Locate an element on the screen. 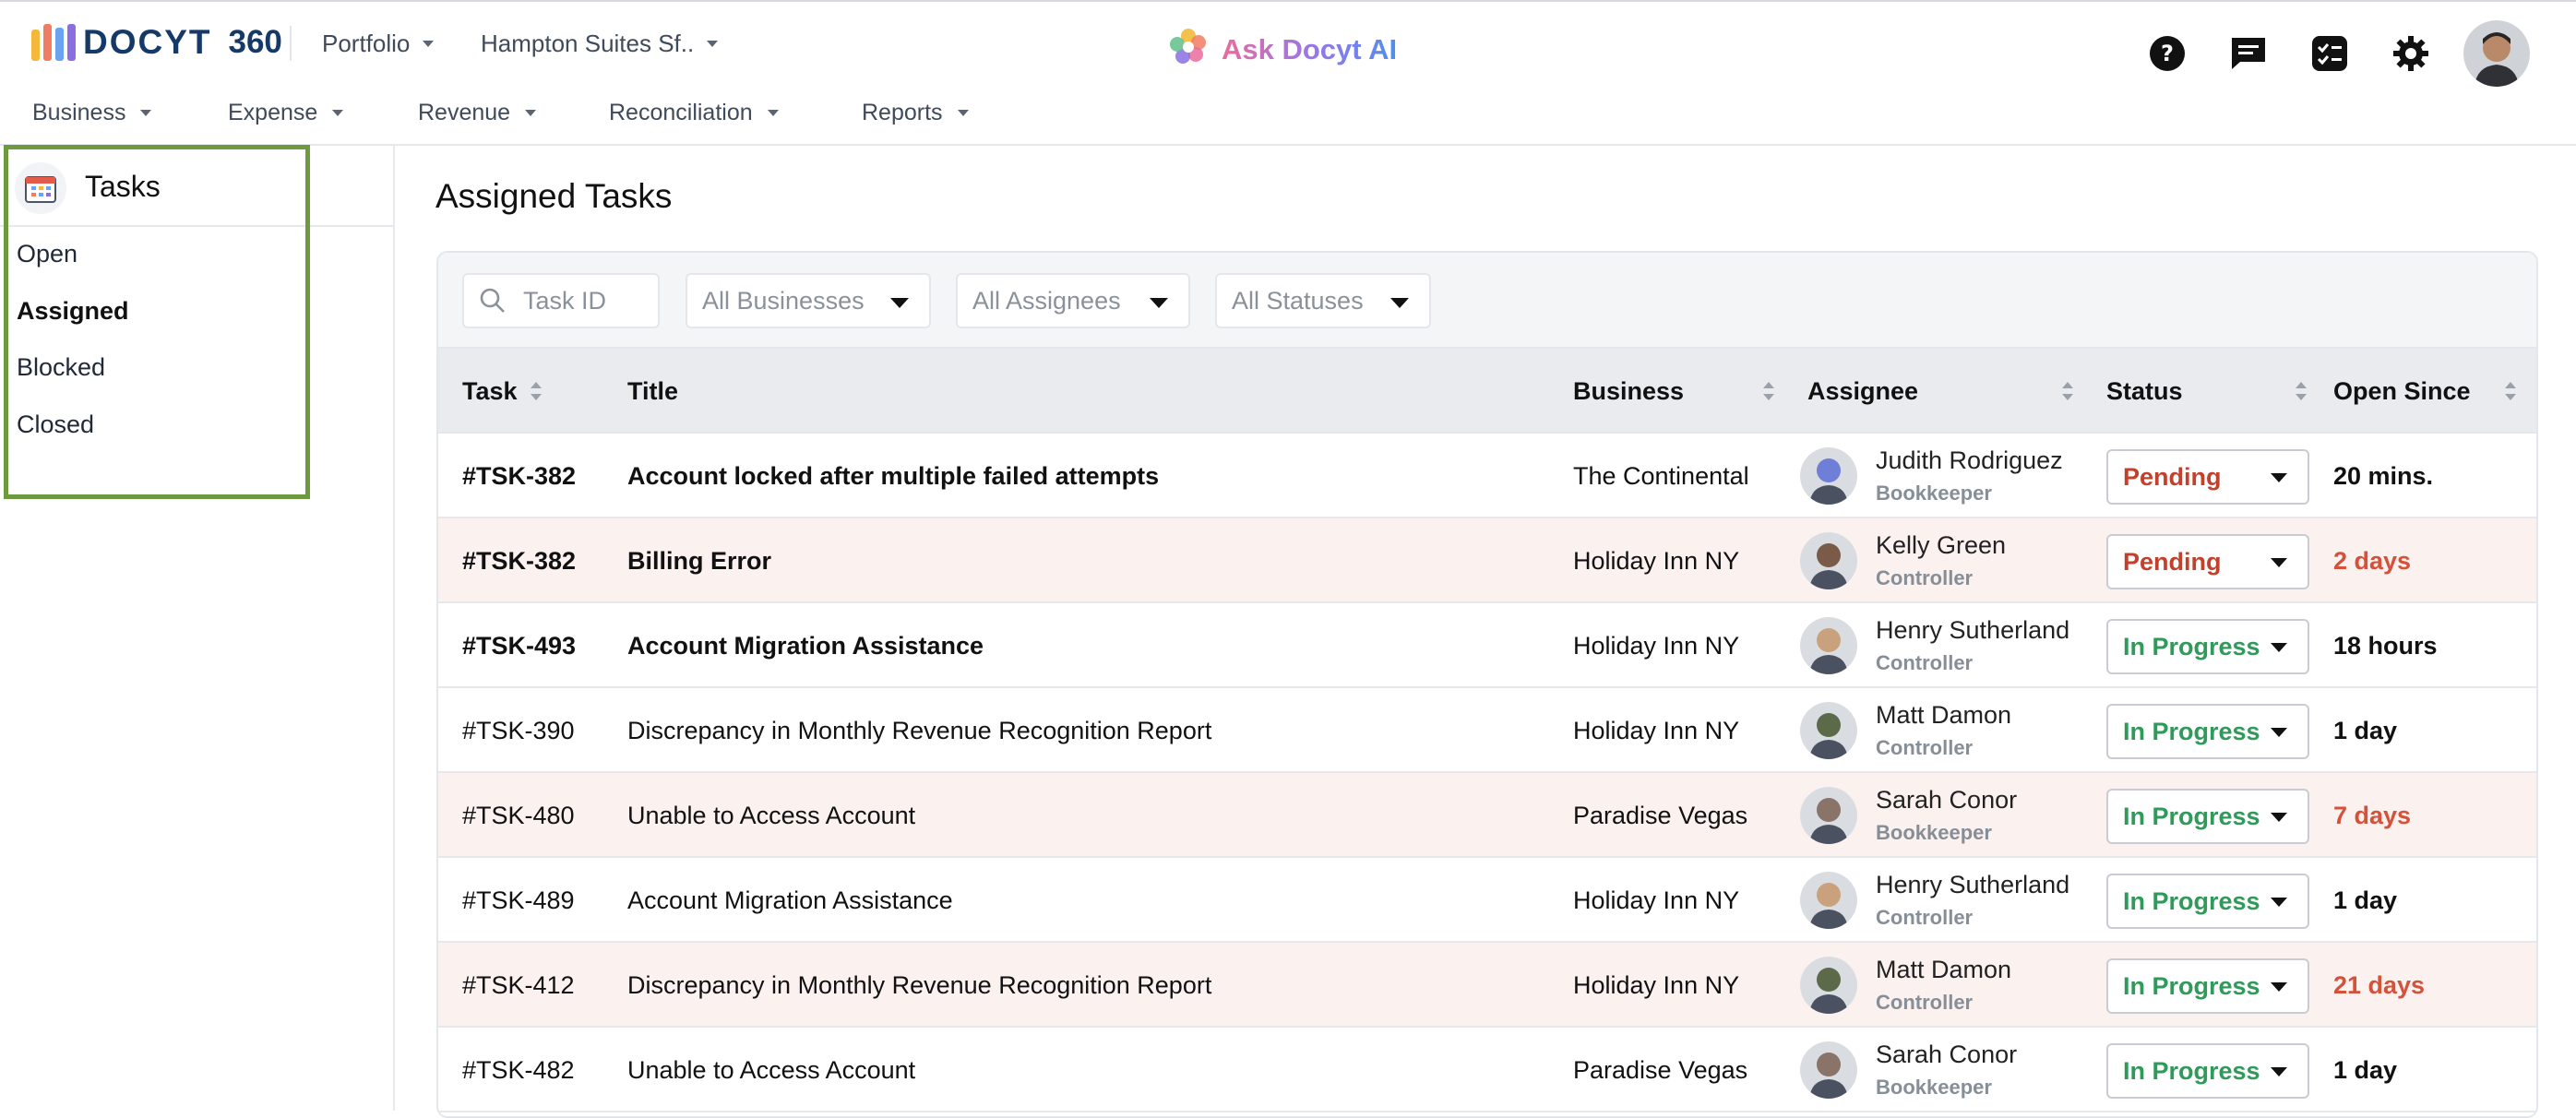 This screenshot has height=1118, width=2576. task-title: Billing Error is located at coordinates (699, 560).